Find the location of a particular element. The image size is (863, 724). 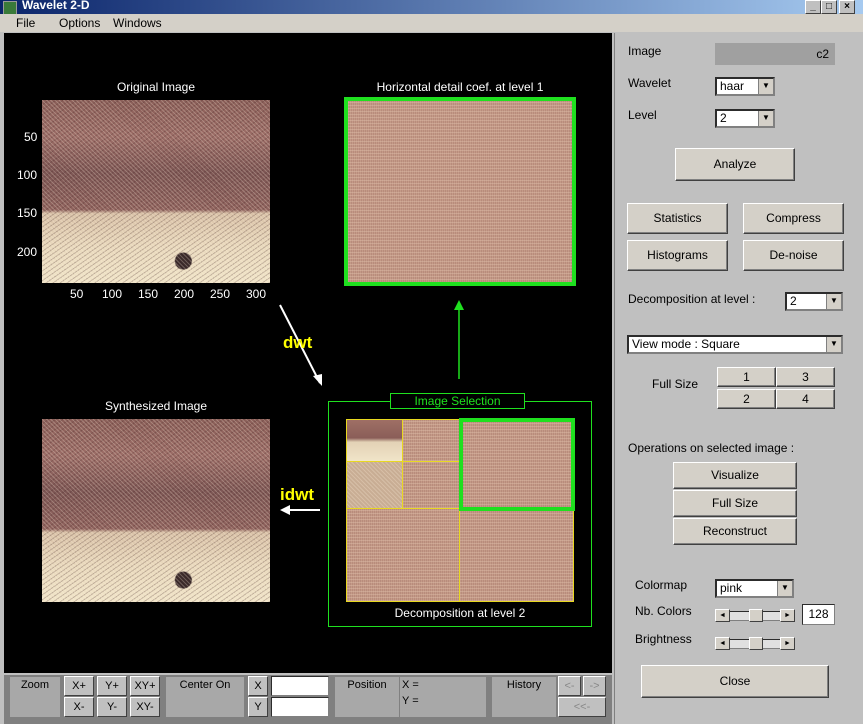

operations-label: Operations on selected image : is located at coordinates (711, 448).